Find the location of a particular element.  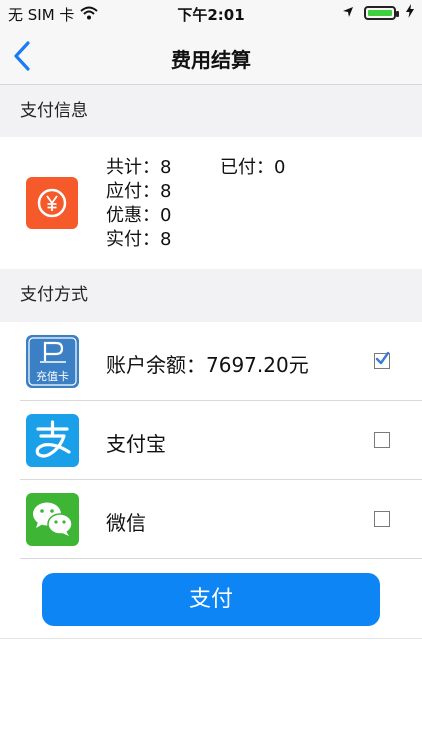

payment-method-header: 支付方式 is located at coordinates (211, 295).